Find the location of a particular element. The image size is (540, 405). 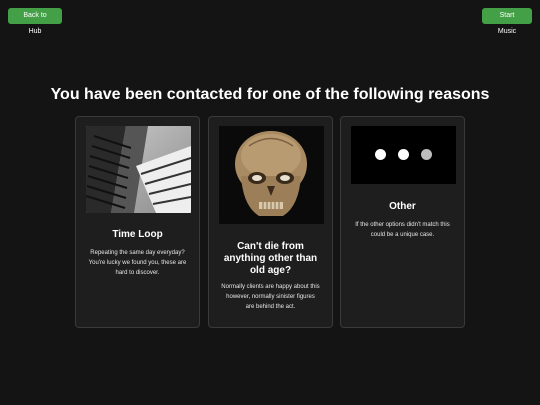

card-title: Other is located at coordinates (402, 206).